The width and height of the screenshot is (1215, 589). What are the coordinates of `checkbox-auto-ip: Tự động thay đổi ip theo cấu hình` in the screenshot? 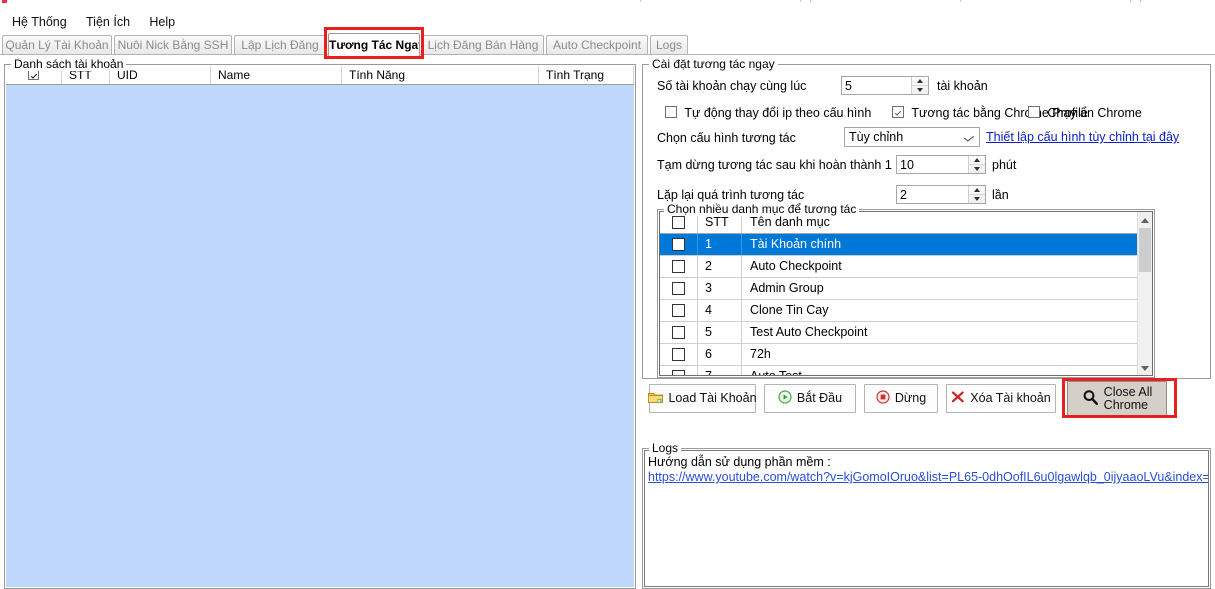 It's located at (768, 112).